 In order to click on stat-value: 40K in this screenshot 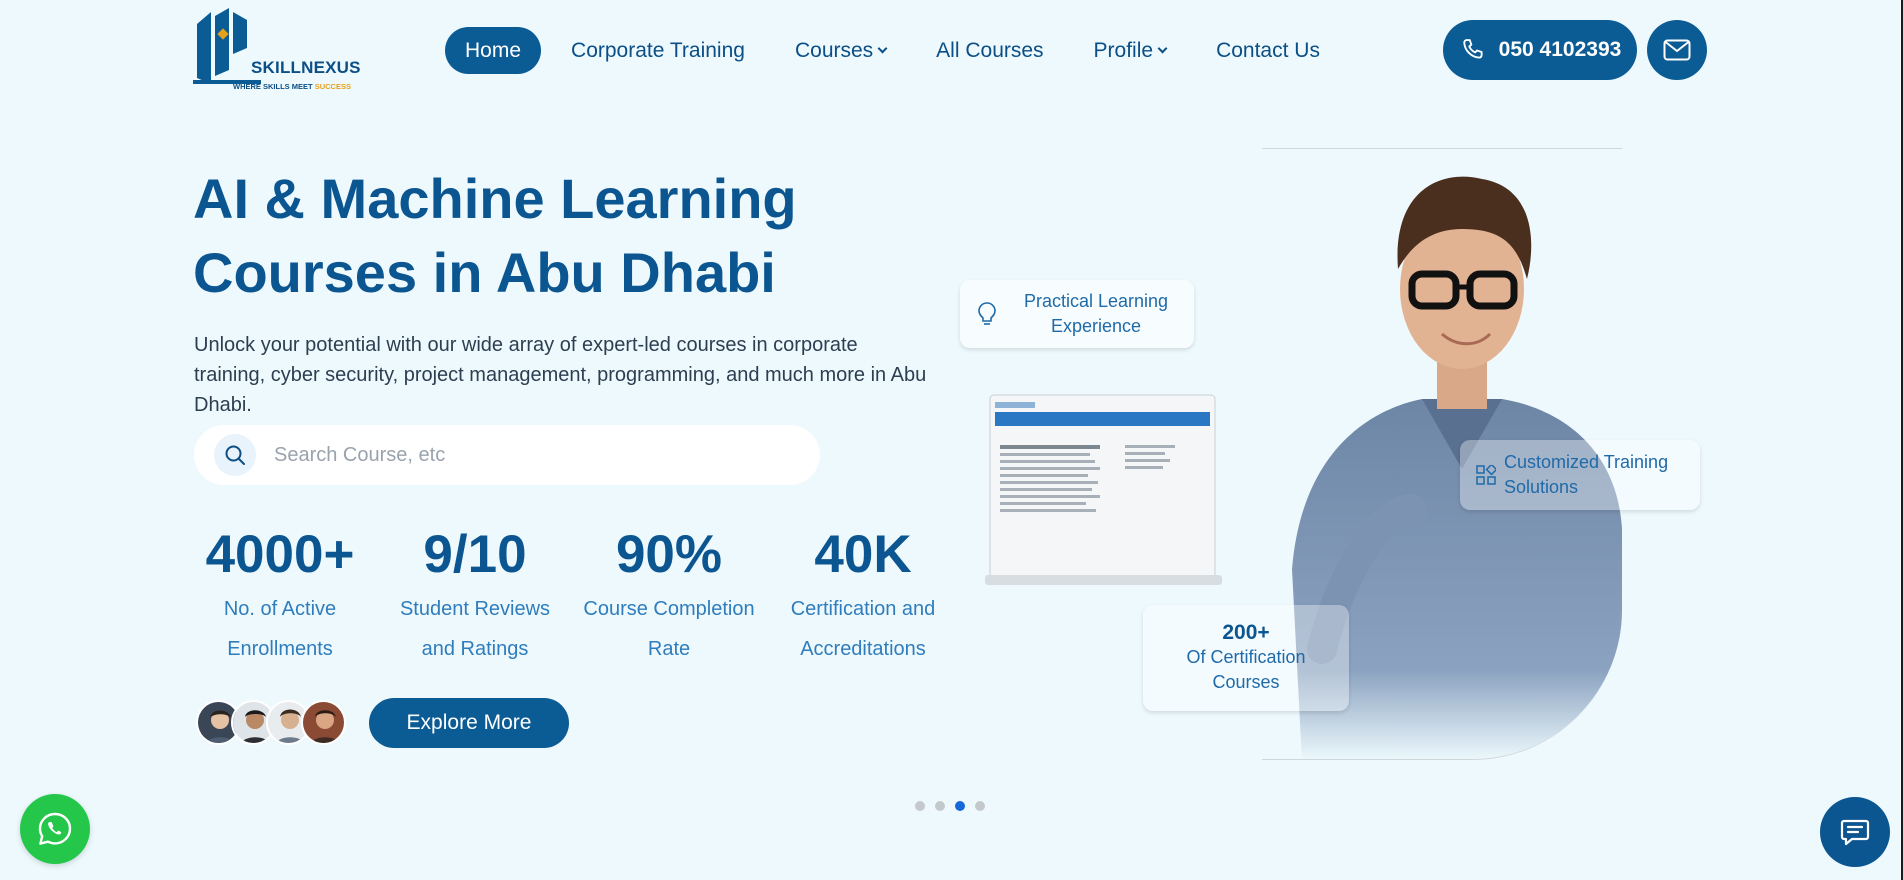, I will do `click(863, 554)`.